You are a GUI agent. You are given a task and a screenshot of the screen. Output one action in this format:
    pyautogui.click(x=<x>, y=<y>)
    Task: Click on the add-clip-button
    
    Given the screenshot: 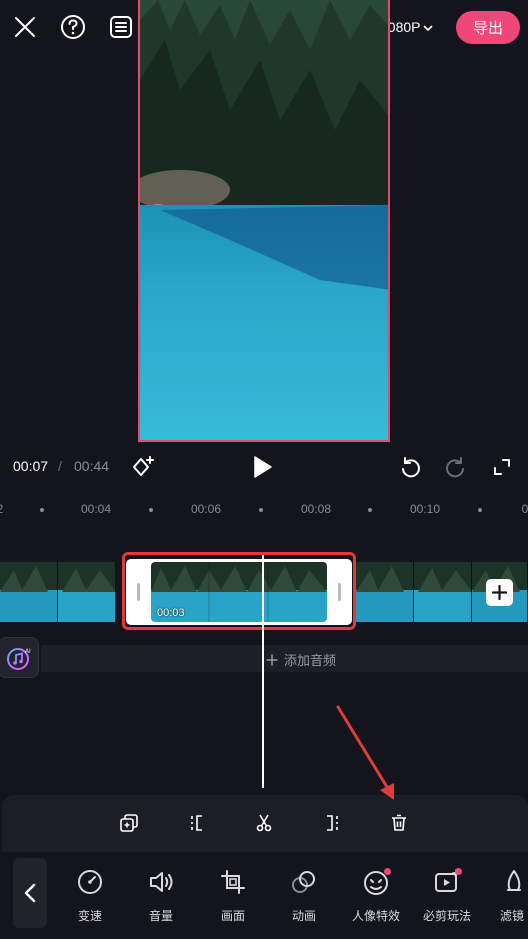 What is the action you would take?
    pyautogui.click(x=499, y=592)
    